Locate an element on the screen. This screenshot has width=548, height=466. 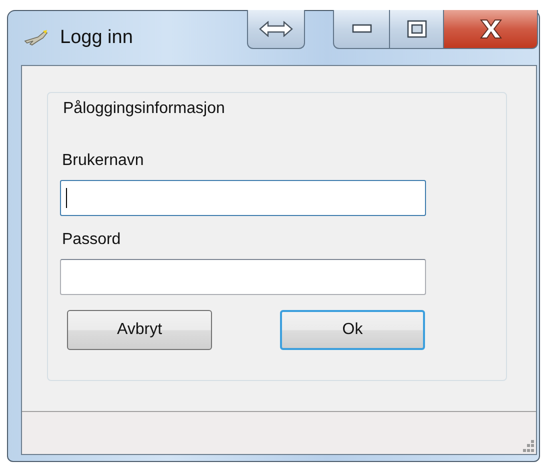
minimize-icon is located at coordinates (362, 29).